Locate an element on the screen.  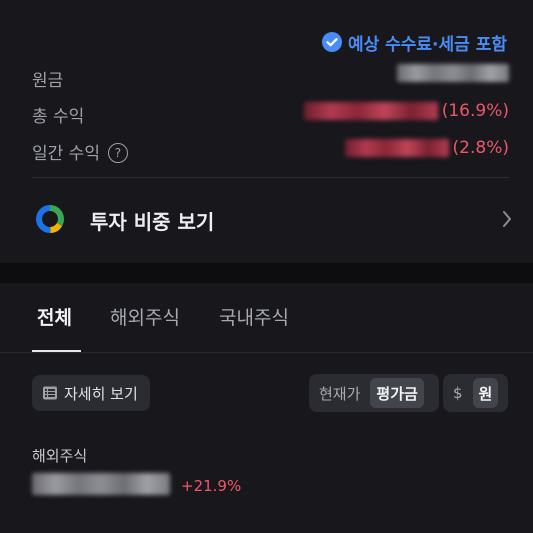
help-icon: ? is located at coordinates (117, 153).